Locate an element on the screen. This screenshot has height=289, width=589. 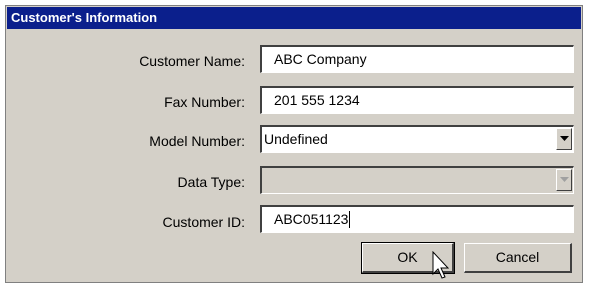
customer-id-field: ABC051123 is located at coordinates (417, 219).